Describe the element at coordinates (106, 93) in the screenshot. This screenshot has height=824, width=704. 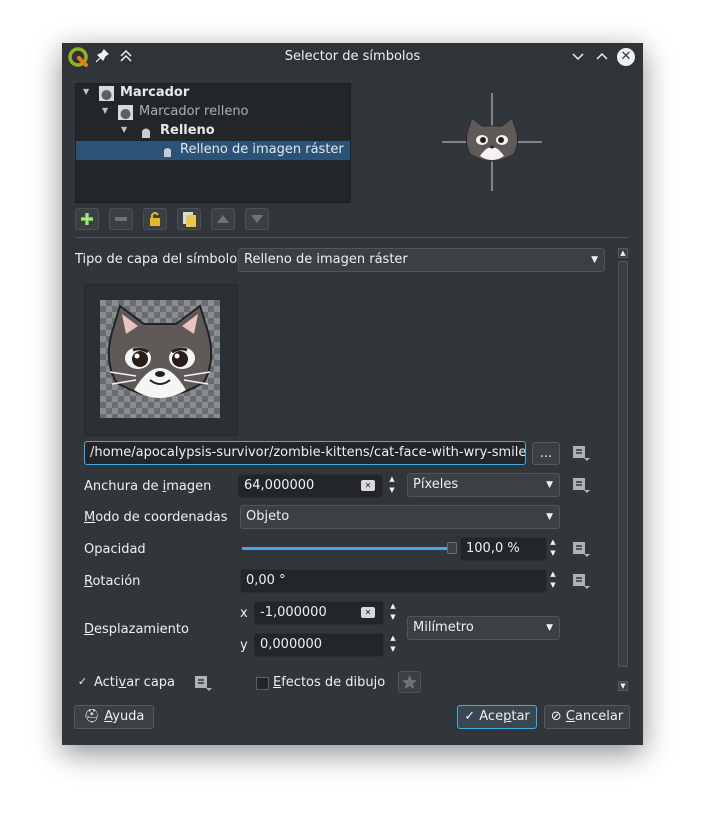
I see `marker-symbol-icon` at that location.